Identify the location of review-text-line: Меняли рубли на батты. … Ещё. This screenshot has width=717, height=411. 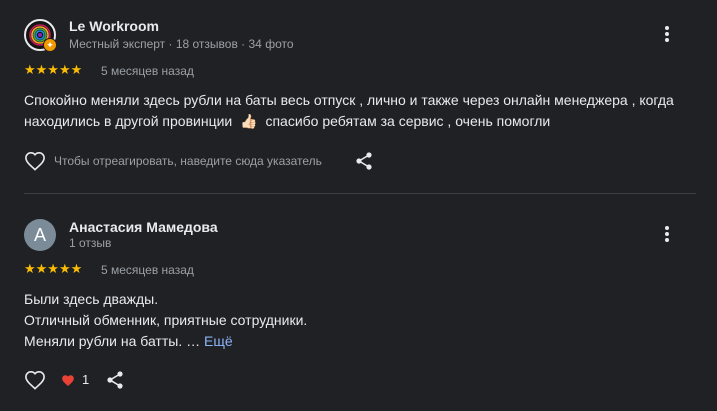
(359, 341).